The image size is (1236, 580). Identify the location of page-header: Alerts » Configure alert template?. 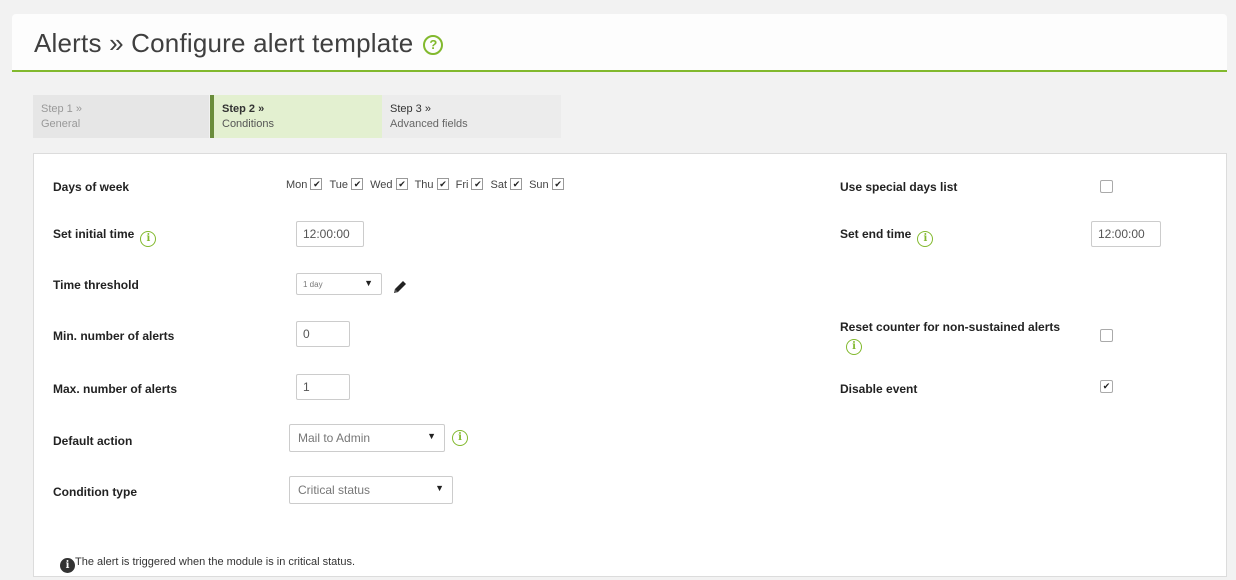
(619, 43).